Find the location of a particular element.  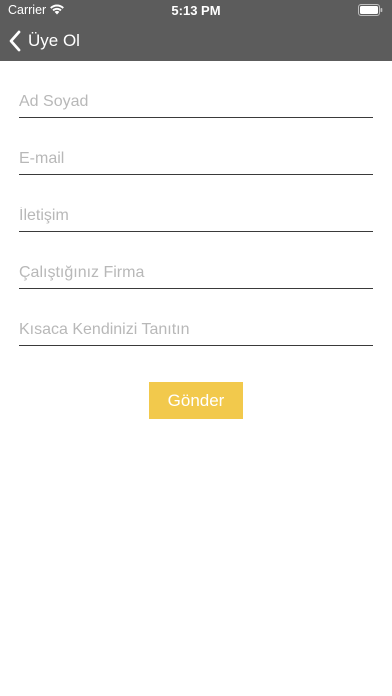

contact-input is located at coordinates (196, 216).